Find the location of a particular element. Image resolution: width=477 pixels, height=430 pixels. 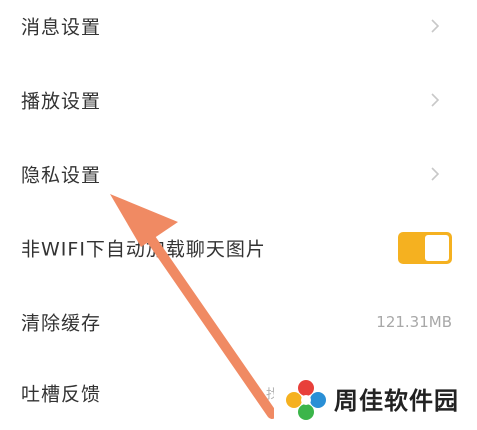

settings-row-label: 清除缓存 is located at coordinates (61, 323).